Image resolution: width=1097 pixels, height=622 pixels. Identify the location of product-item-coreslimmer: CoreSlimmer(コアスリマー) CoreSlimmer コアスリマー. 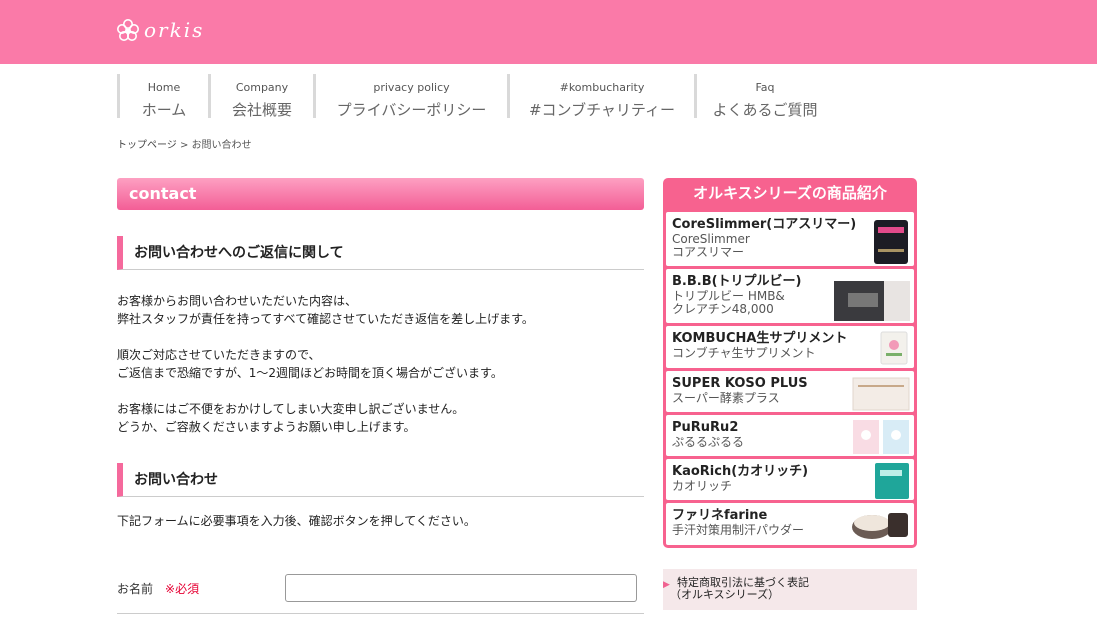
(790, 239).